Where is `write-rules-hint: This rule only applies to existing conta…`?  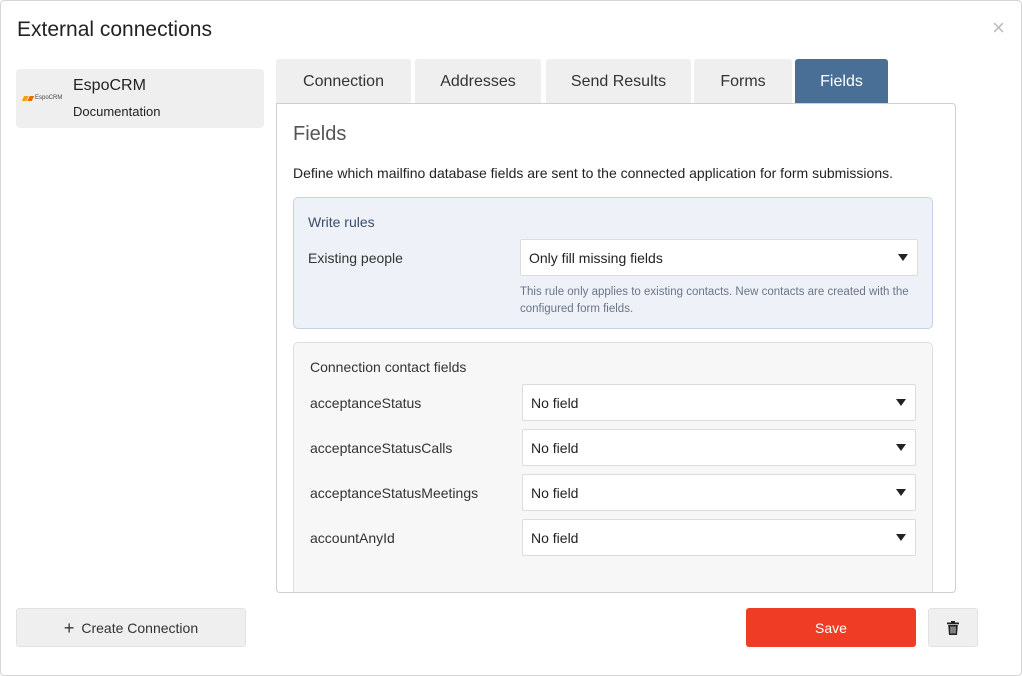
write-rules-hint: This rule only applies to existing conta… is located at coordinates (714, 300).